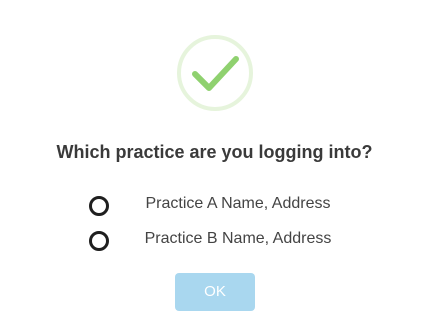 This screenshot has width=429, height=327. I want to click on practice-a-radio, so click(99, 206).